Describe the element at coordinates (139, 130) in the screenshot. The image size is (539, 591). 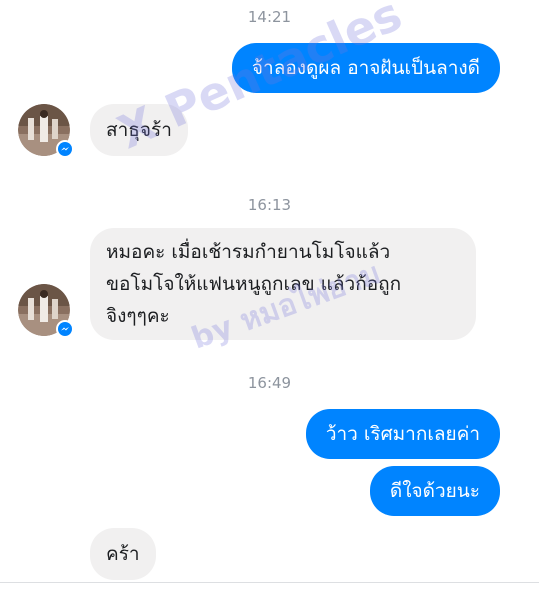
I see `incoming-message: สาธุจร้า` at that location.